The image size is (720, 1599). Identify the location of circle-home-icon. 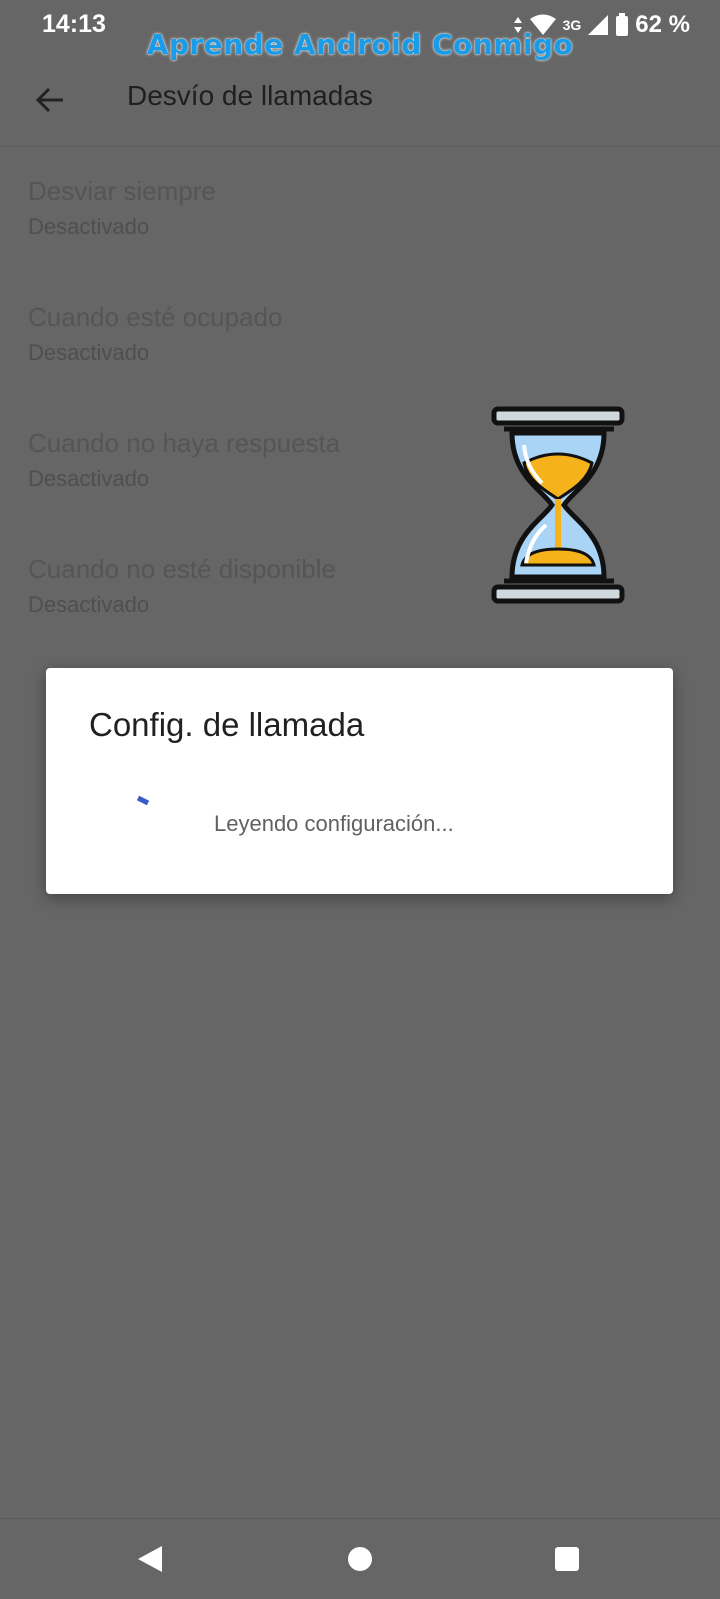
(360, 1559).